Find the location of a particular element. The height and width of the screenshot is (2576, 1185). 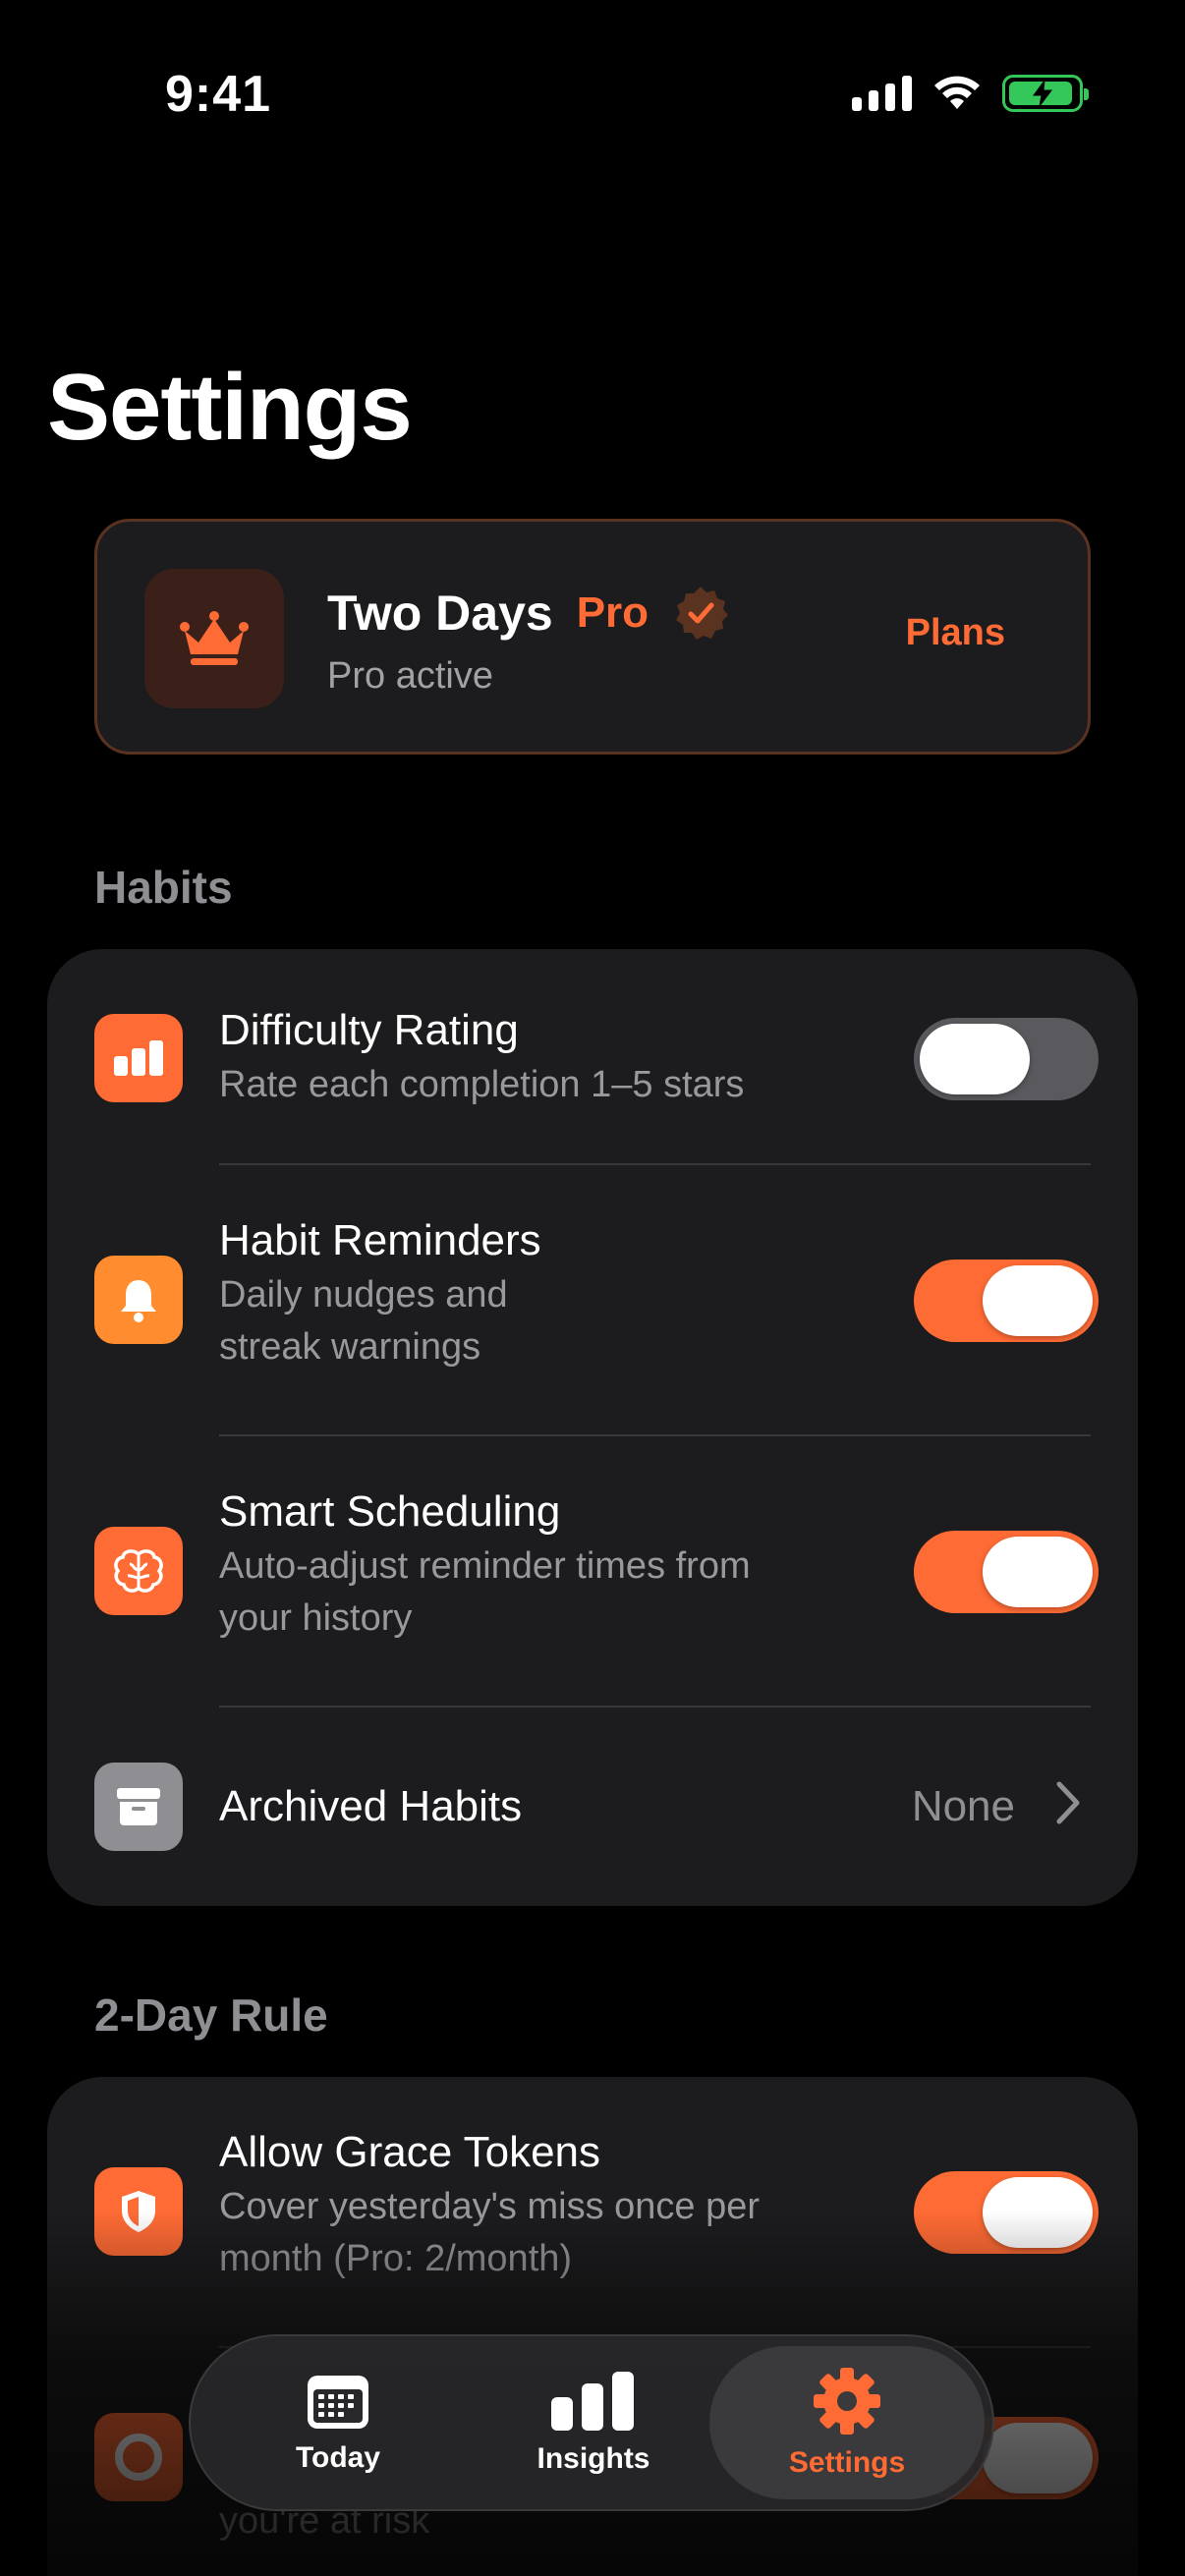

status-bar: 9:41 is located at coordinates (592, 93).